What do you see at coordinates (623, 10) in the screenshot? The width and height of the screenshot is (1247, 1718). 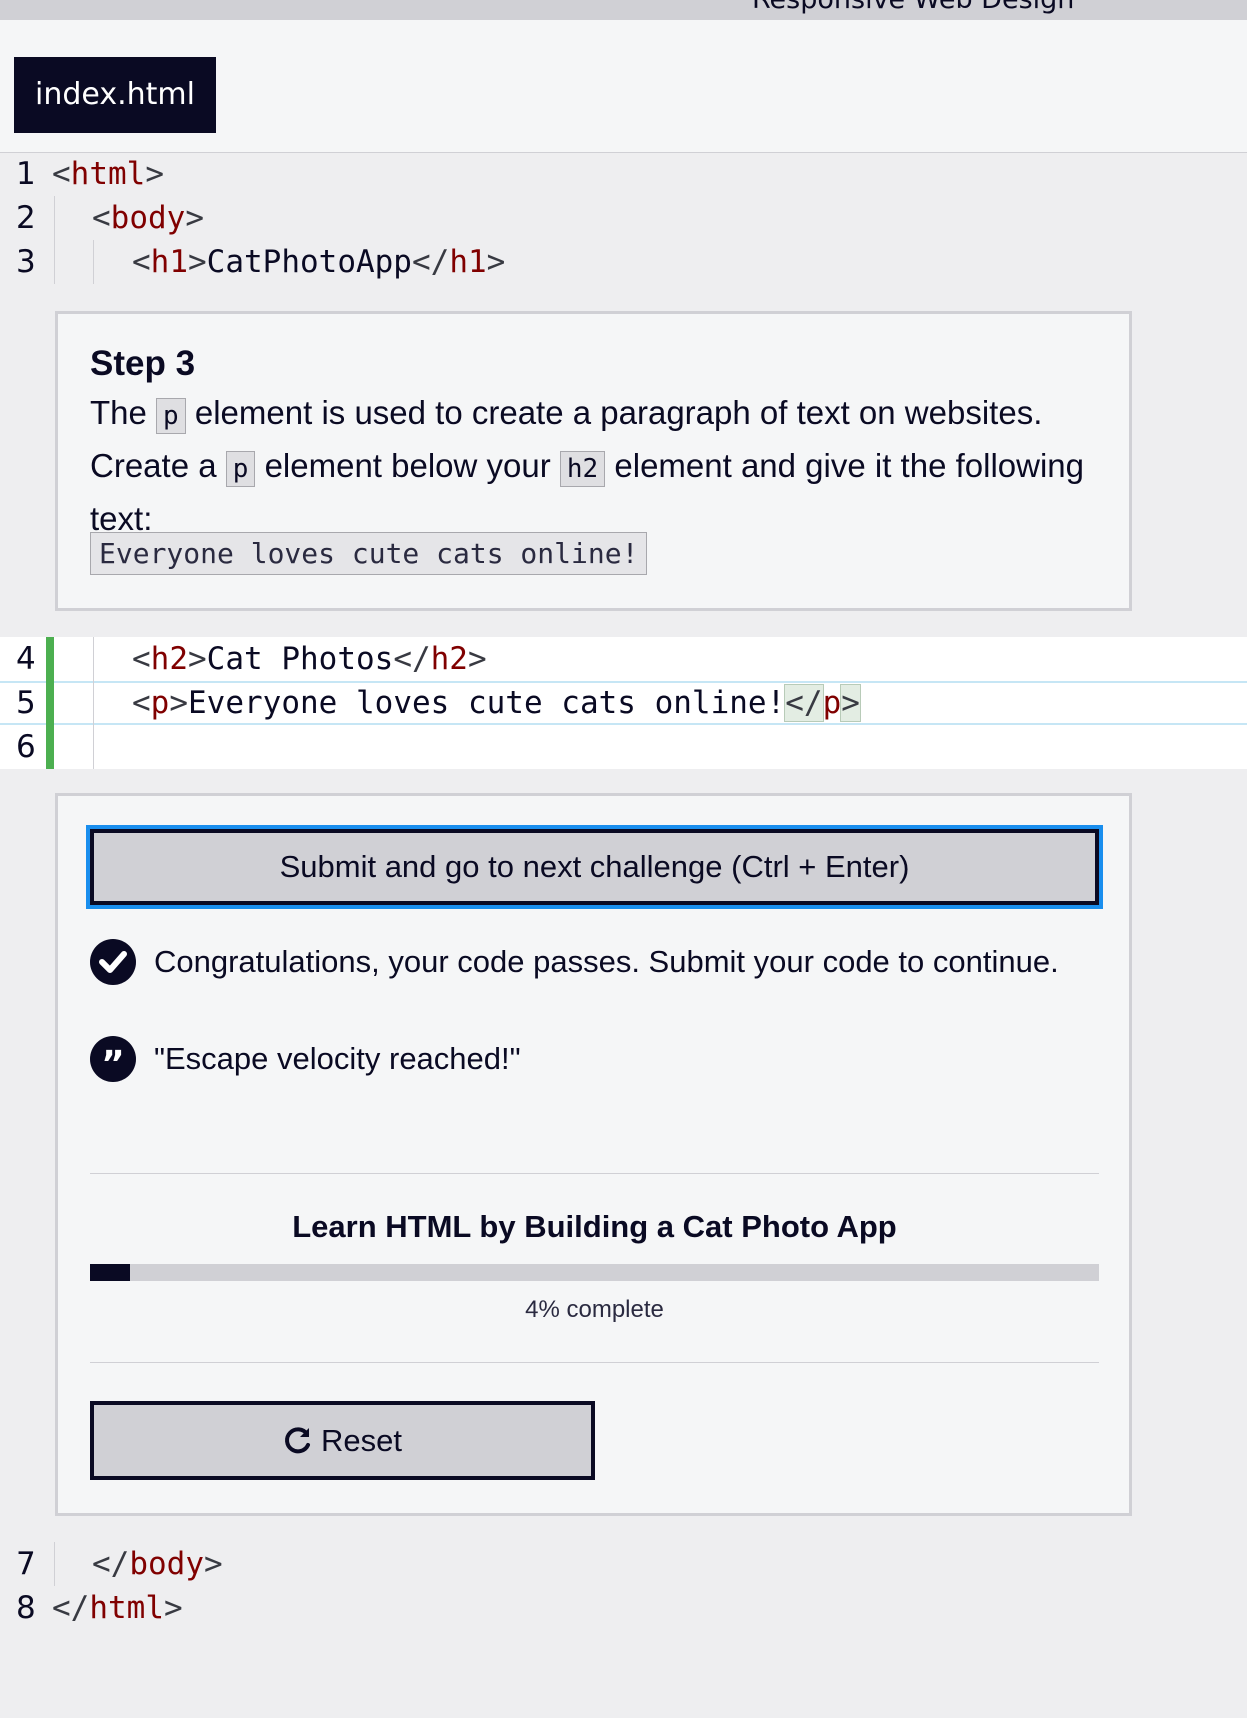 I see `top-bar: Responsive Web Design` at bounding box center [623, 10].